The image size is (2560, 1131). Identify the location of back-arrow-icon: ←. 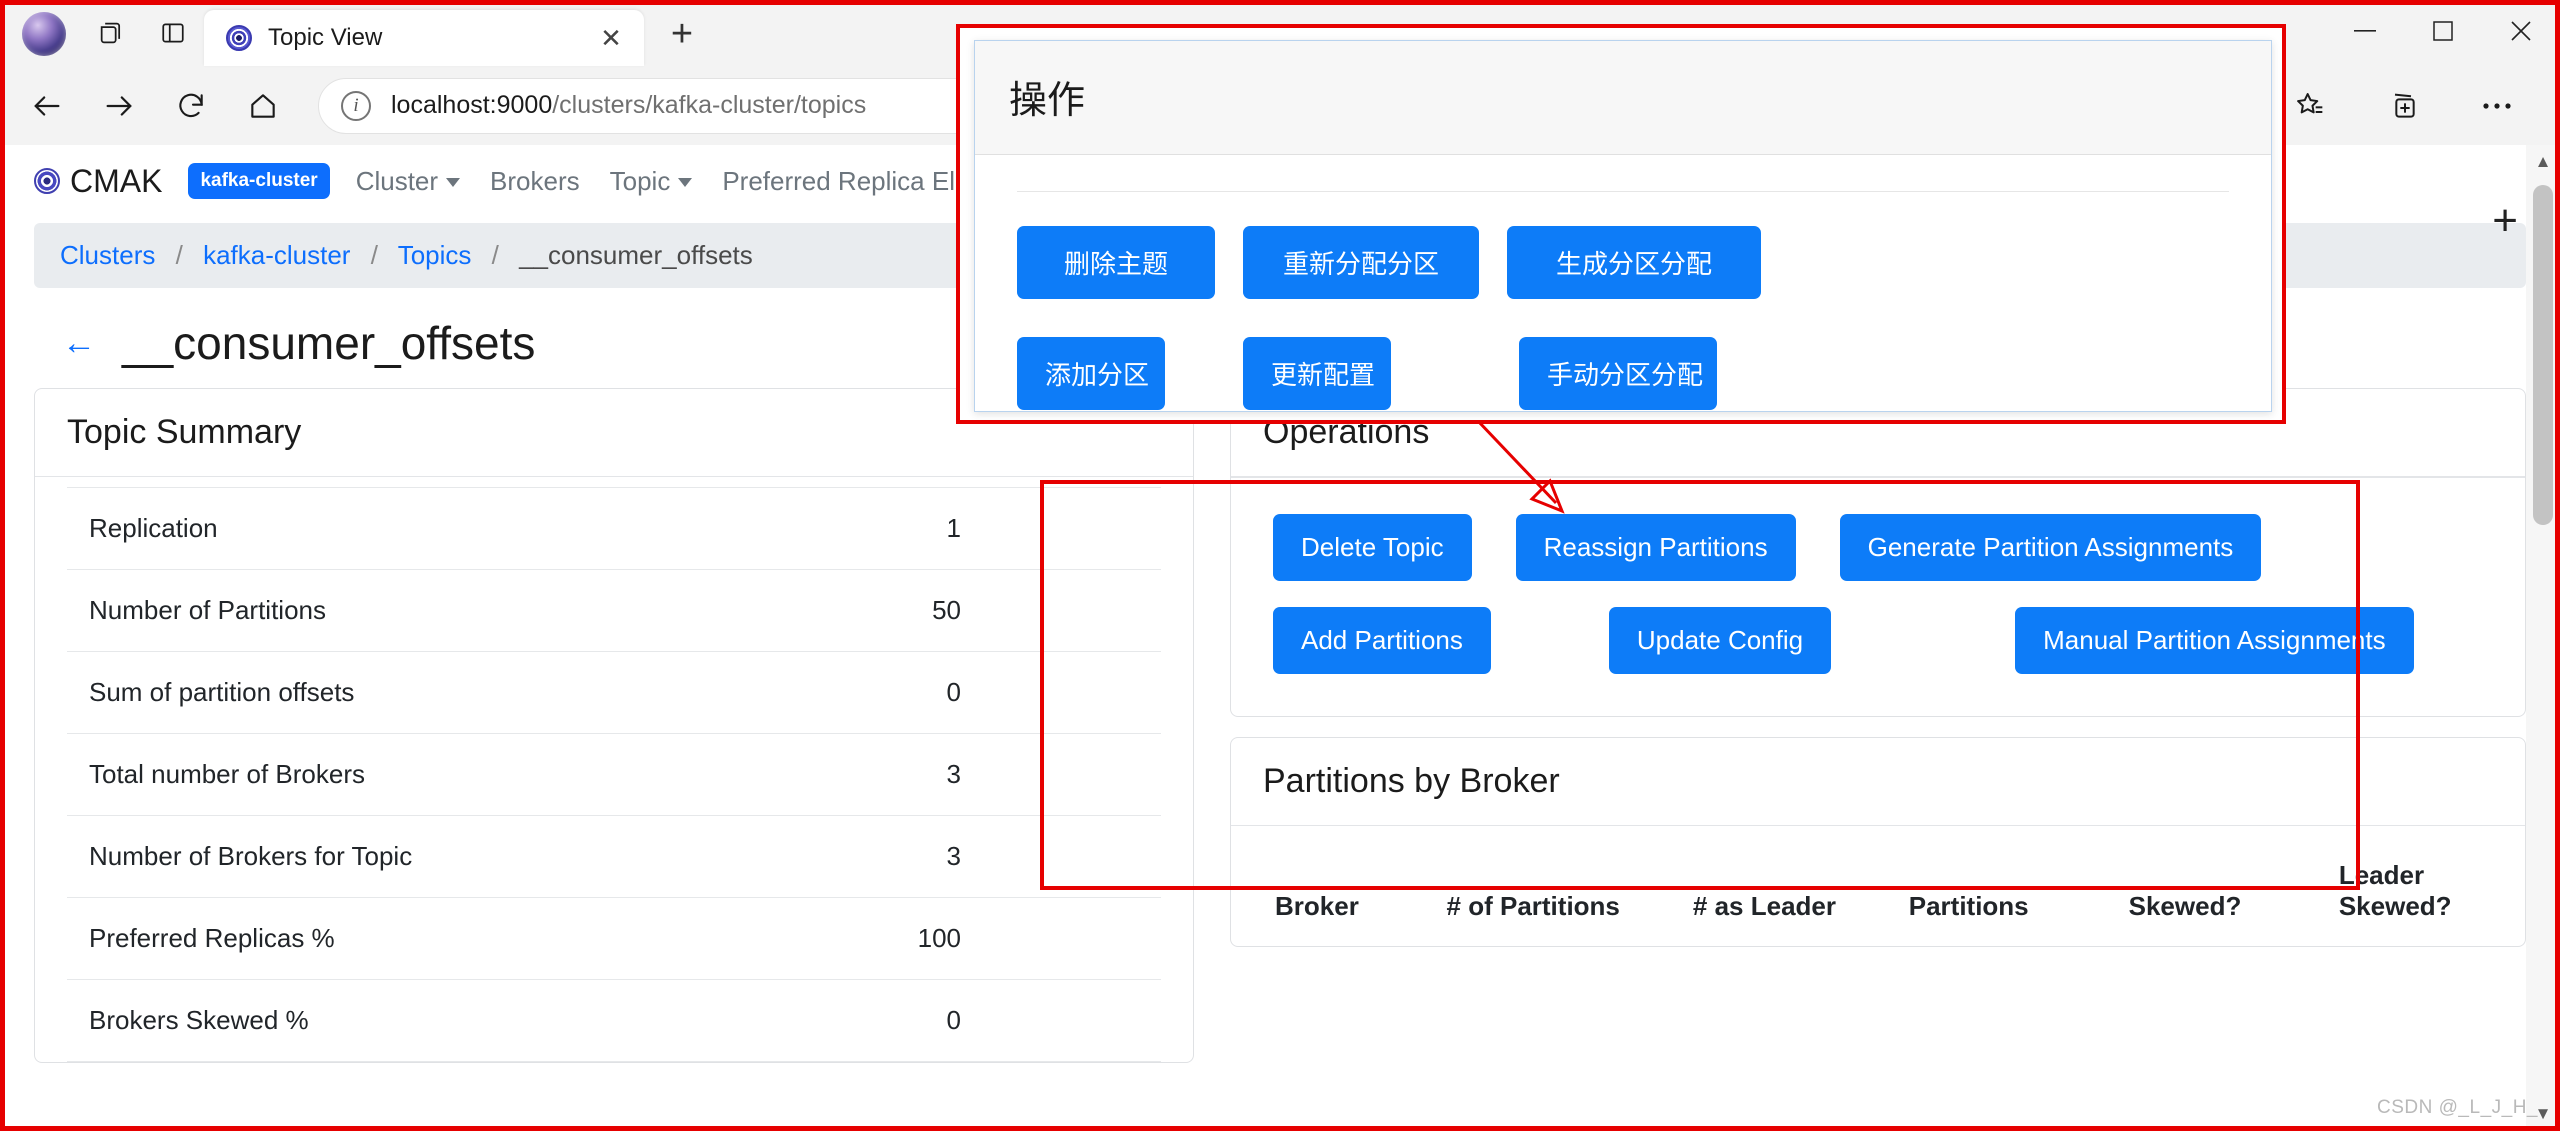
(79, 343).